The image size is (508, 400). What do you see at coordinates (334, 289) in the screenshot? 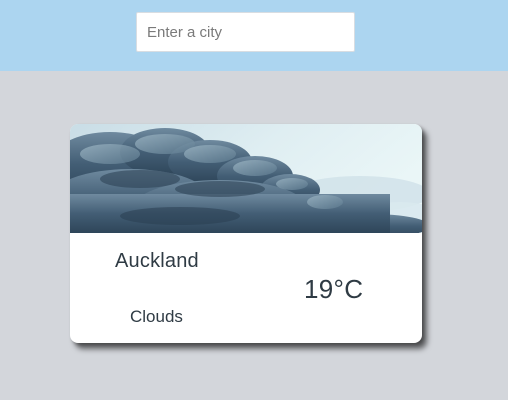
I see `temperature-value: 19°C` at bounding box center [334, 289].